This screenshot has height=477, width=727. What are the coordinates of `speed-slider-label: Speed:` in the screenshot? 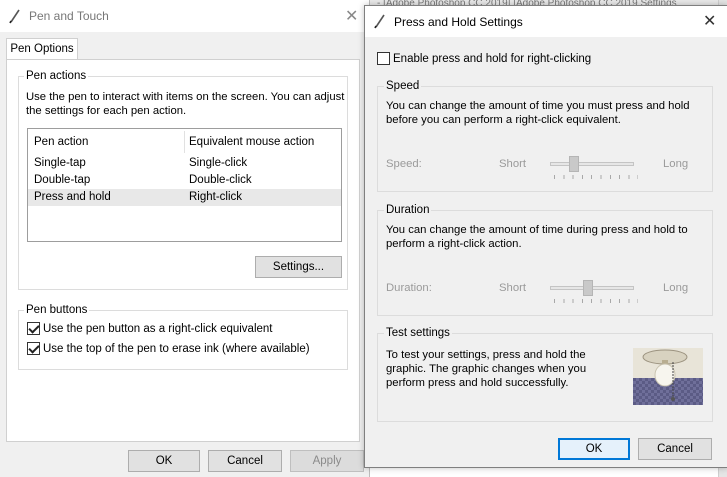 It's located at (404, 164).